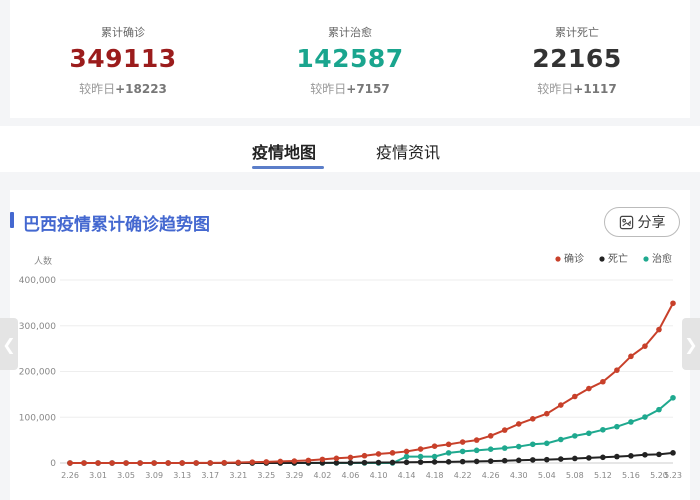  I want to click on legend-label-0: 确诊, so click(574, 258).